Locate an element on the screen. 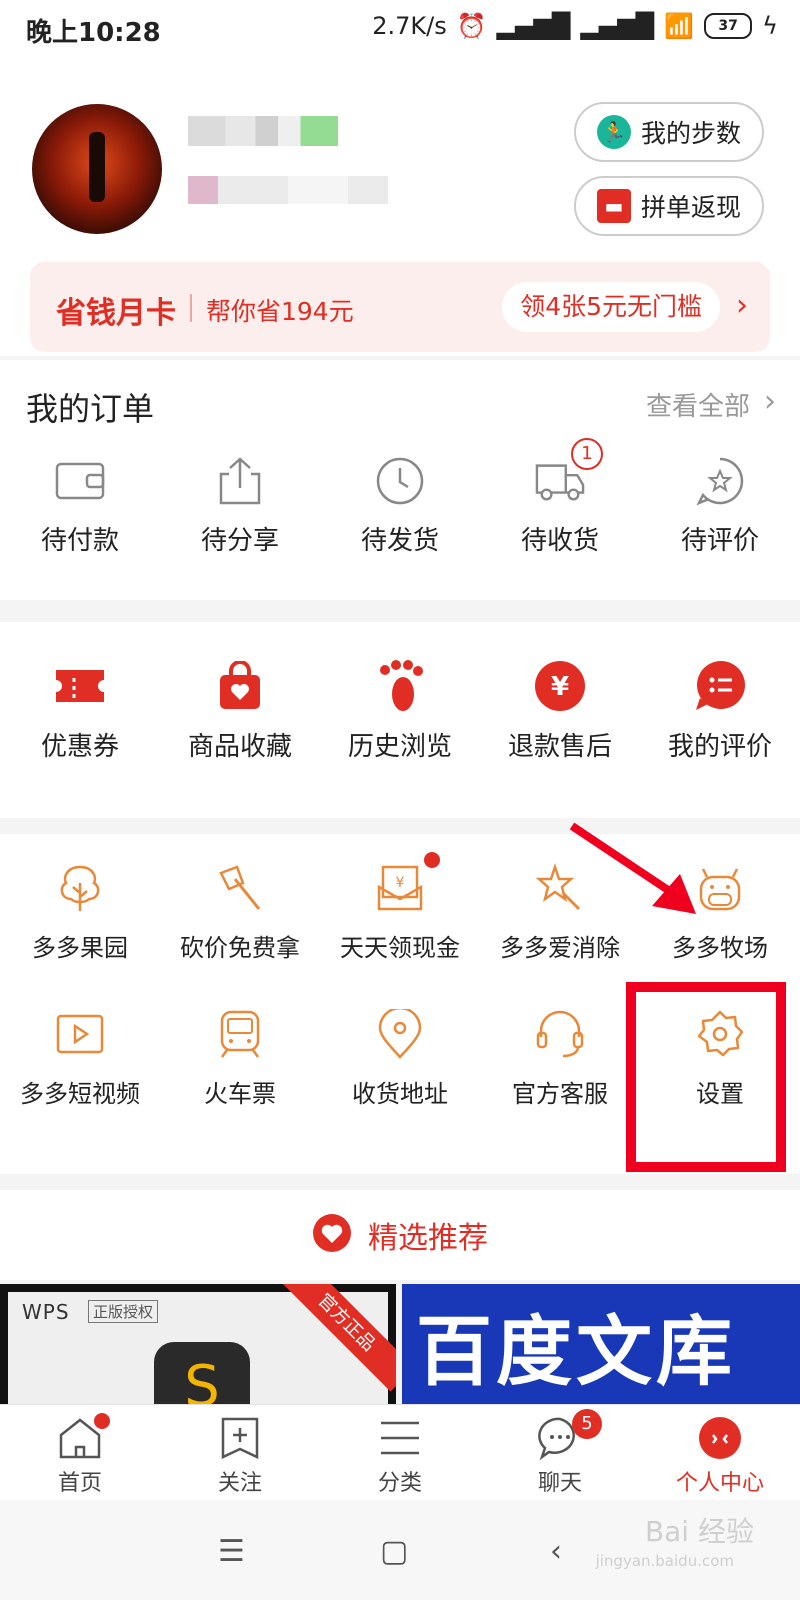 This screenshot has height=1600, width=800. category-icon is located at coordinates (400, 1438).